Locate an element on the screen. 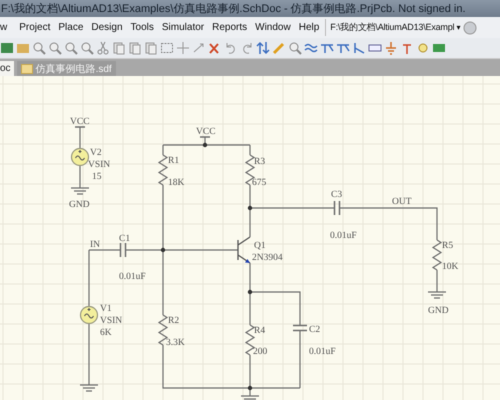 The image size is (500, 400). dropdown-arrow: ▾ is located at coordinates (458, 27).